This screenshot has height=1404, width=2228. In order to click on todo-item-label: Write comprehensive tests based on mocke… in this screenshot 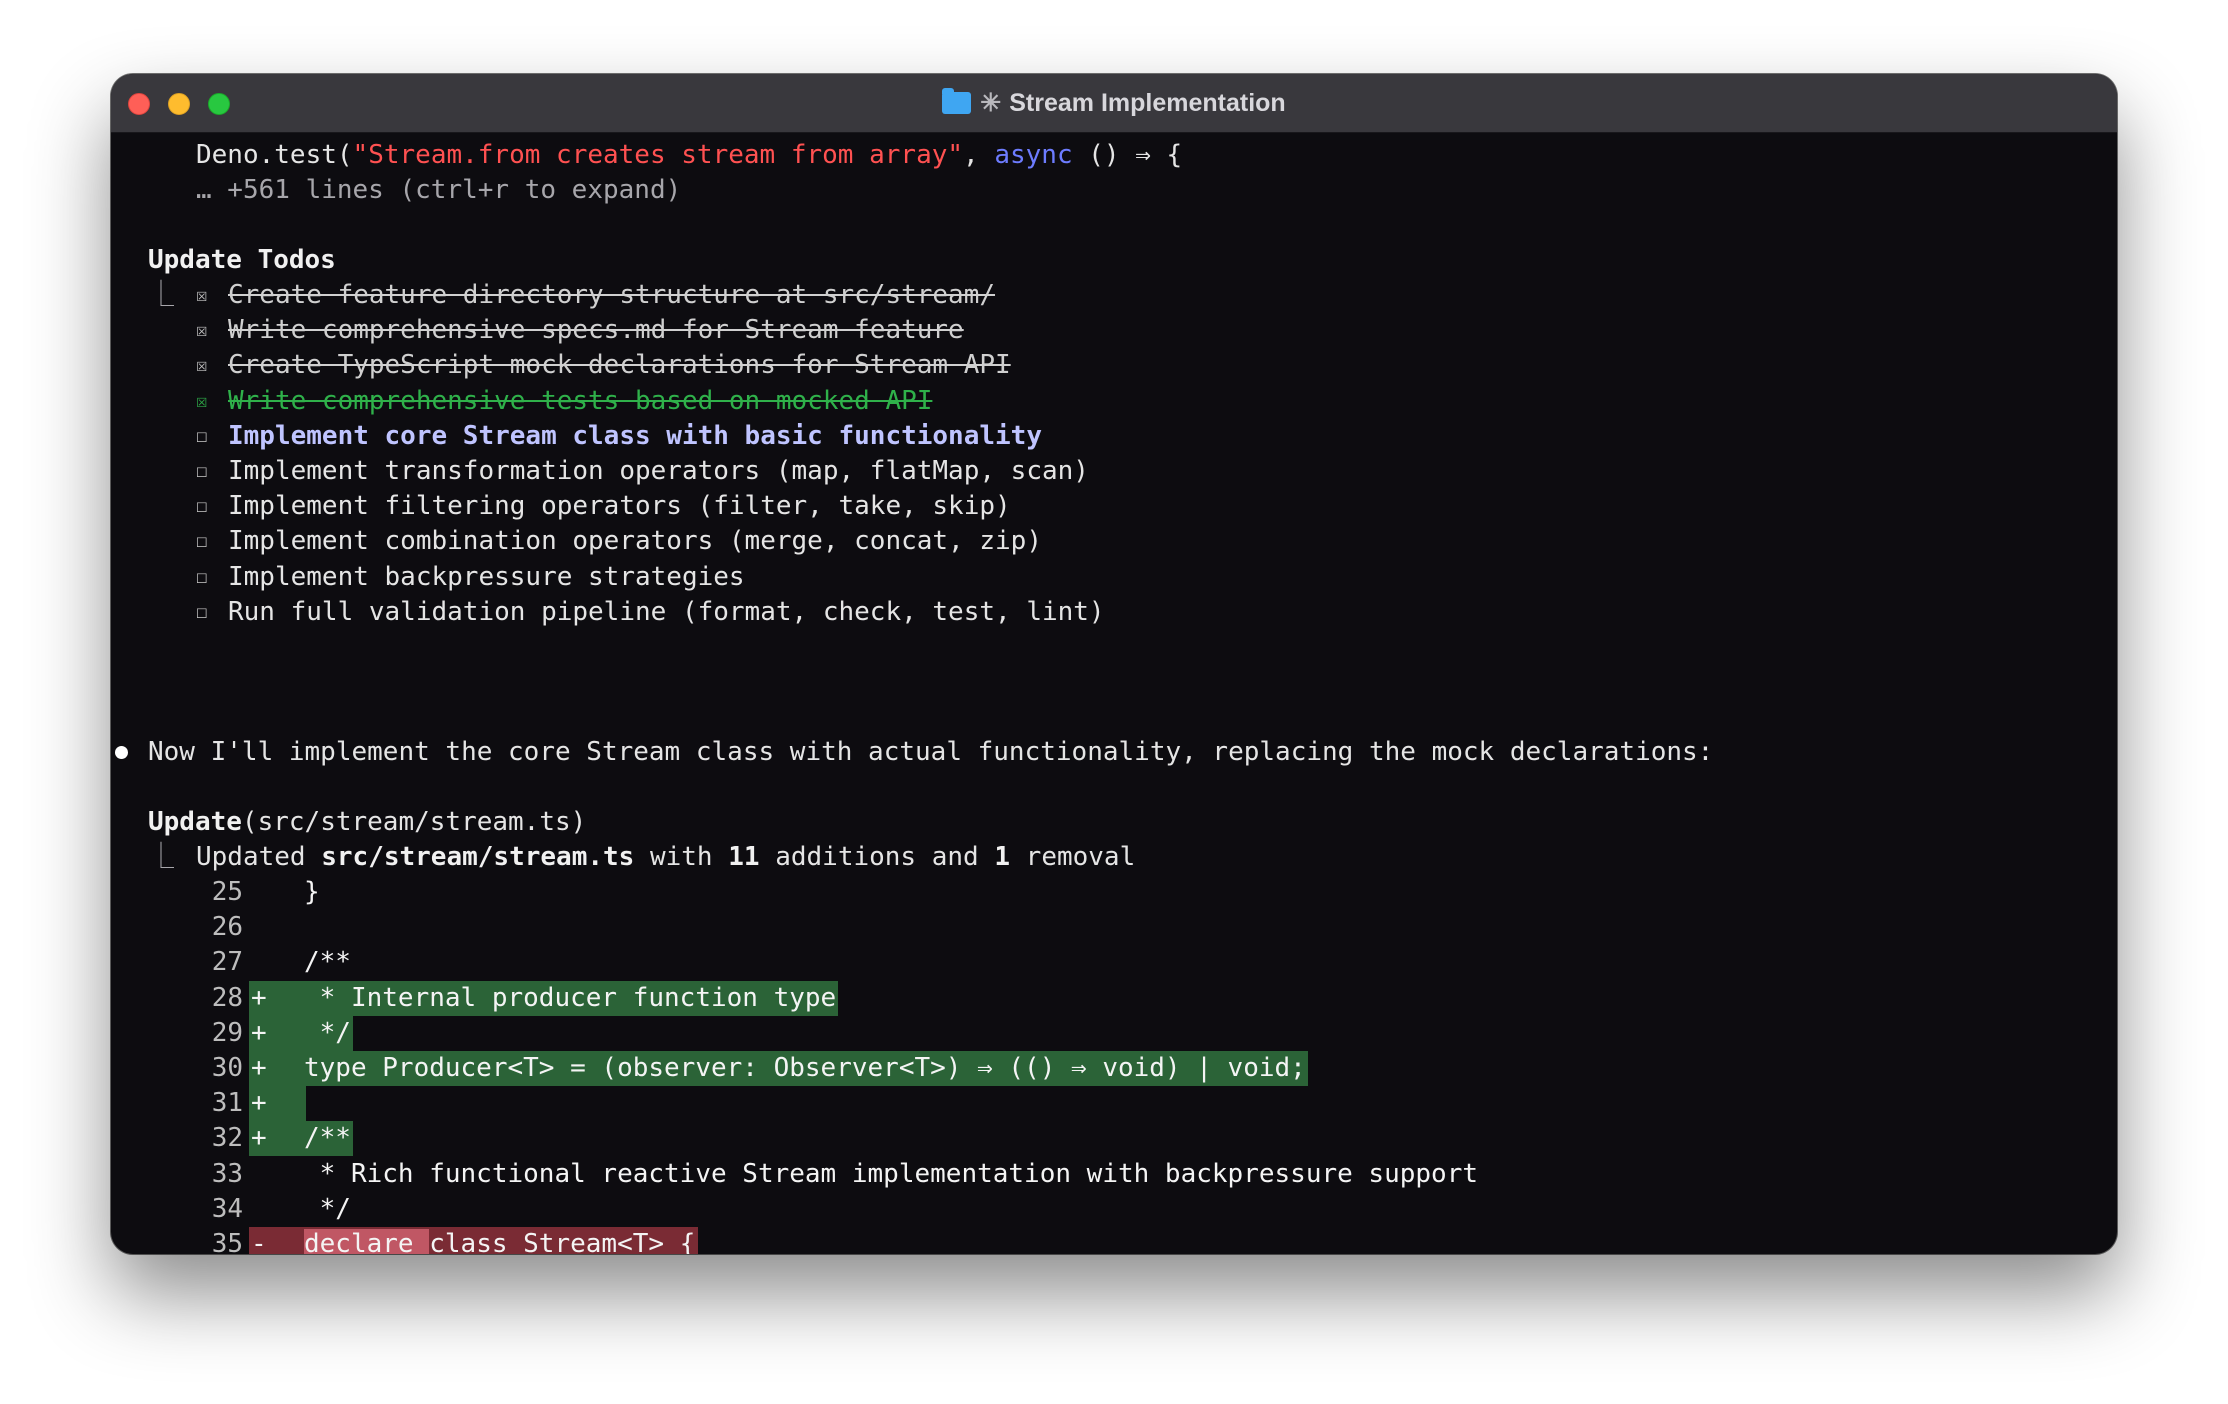, I will do `click(580, 401)`.